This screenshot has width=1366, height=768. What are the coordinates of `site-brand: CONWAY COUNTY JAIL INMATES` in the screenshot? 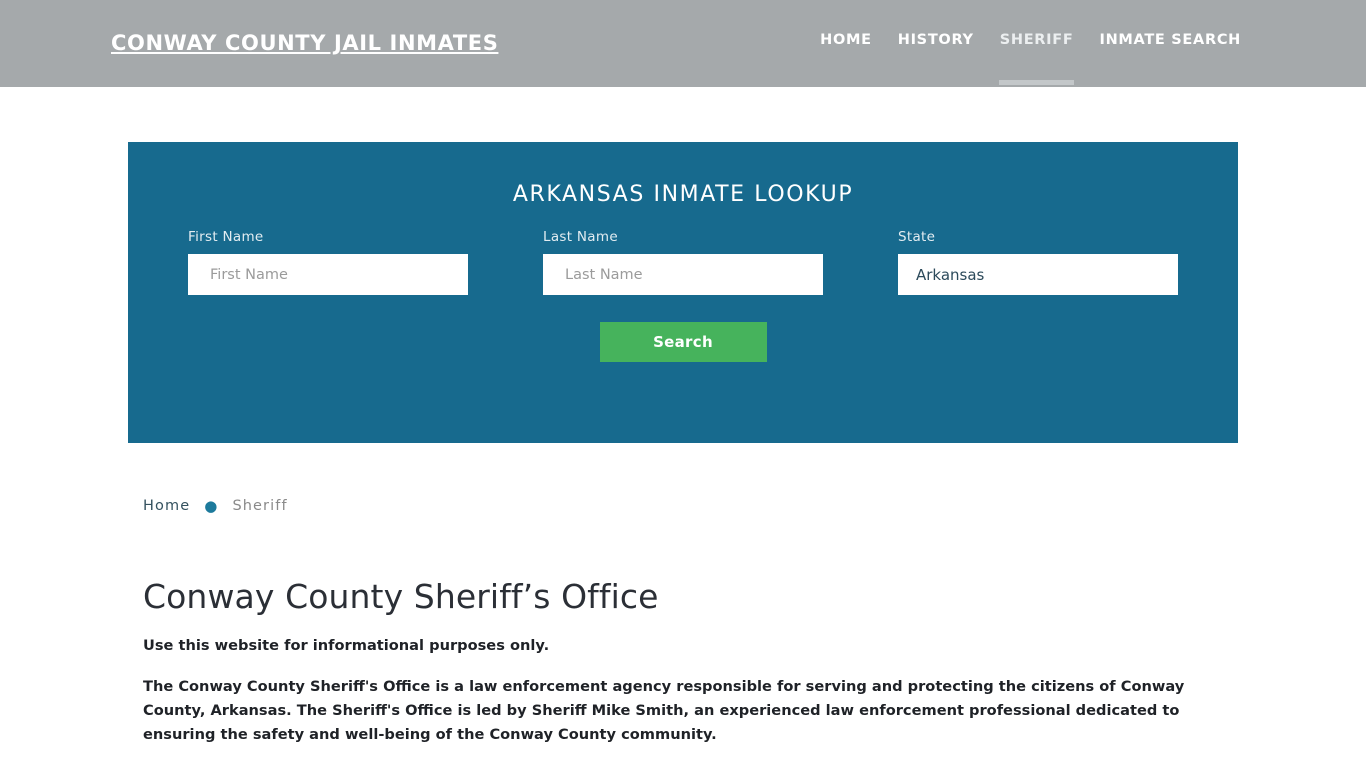 It's located at (304, 43).